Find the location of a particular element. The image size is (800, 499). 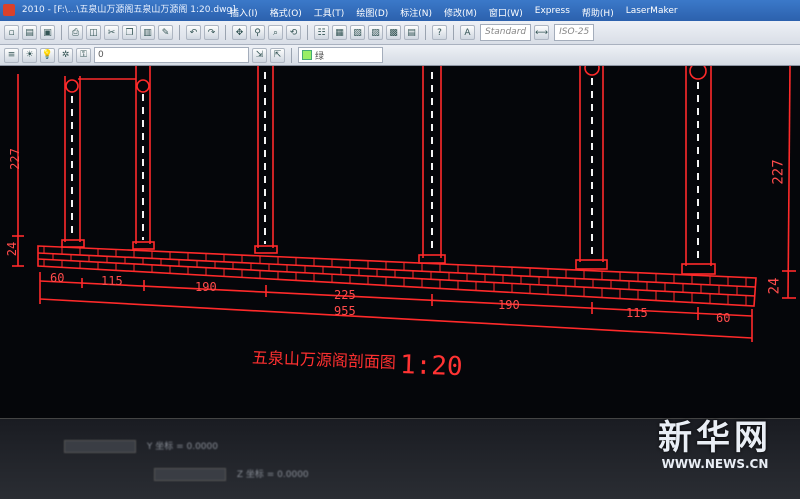

design-center-icon: ▦ is located at coordinates (339, 32).